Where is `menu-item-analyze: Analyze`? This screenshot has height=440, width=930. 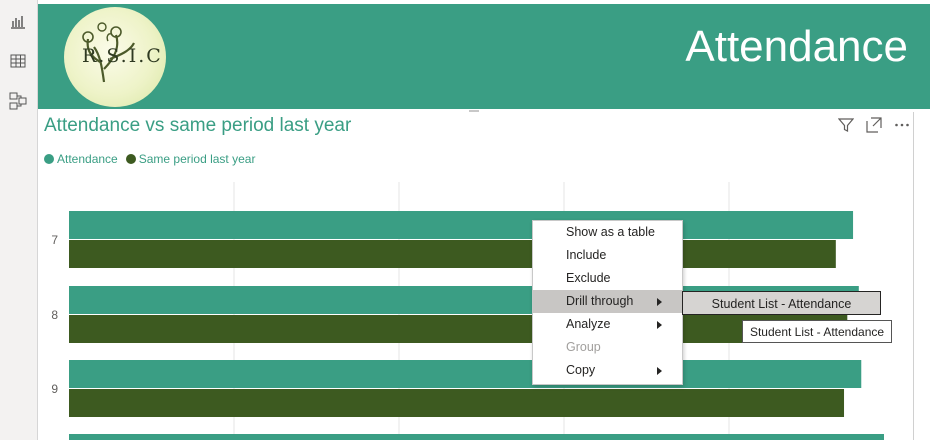
menu-item-analyze: Analyze is located at coordinates (607, 324).